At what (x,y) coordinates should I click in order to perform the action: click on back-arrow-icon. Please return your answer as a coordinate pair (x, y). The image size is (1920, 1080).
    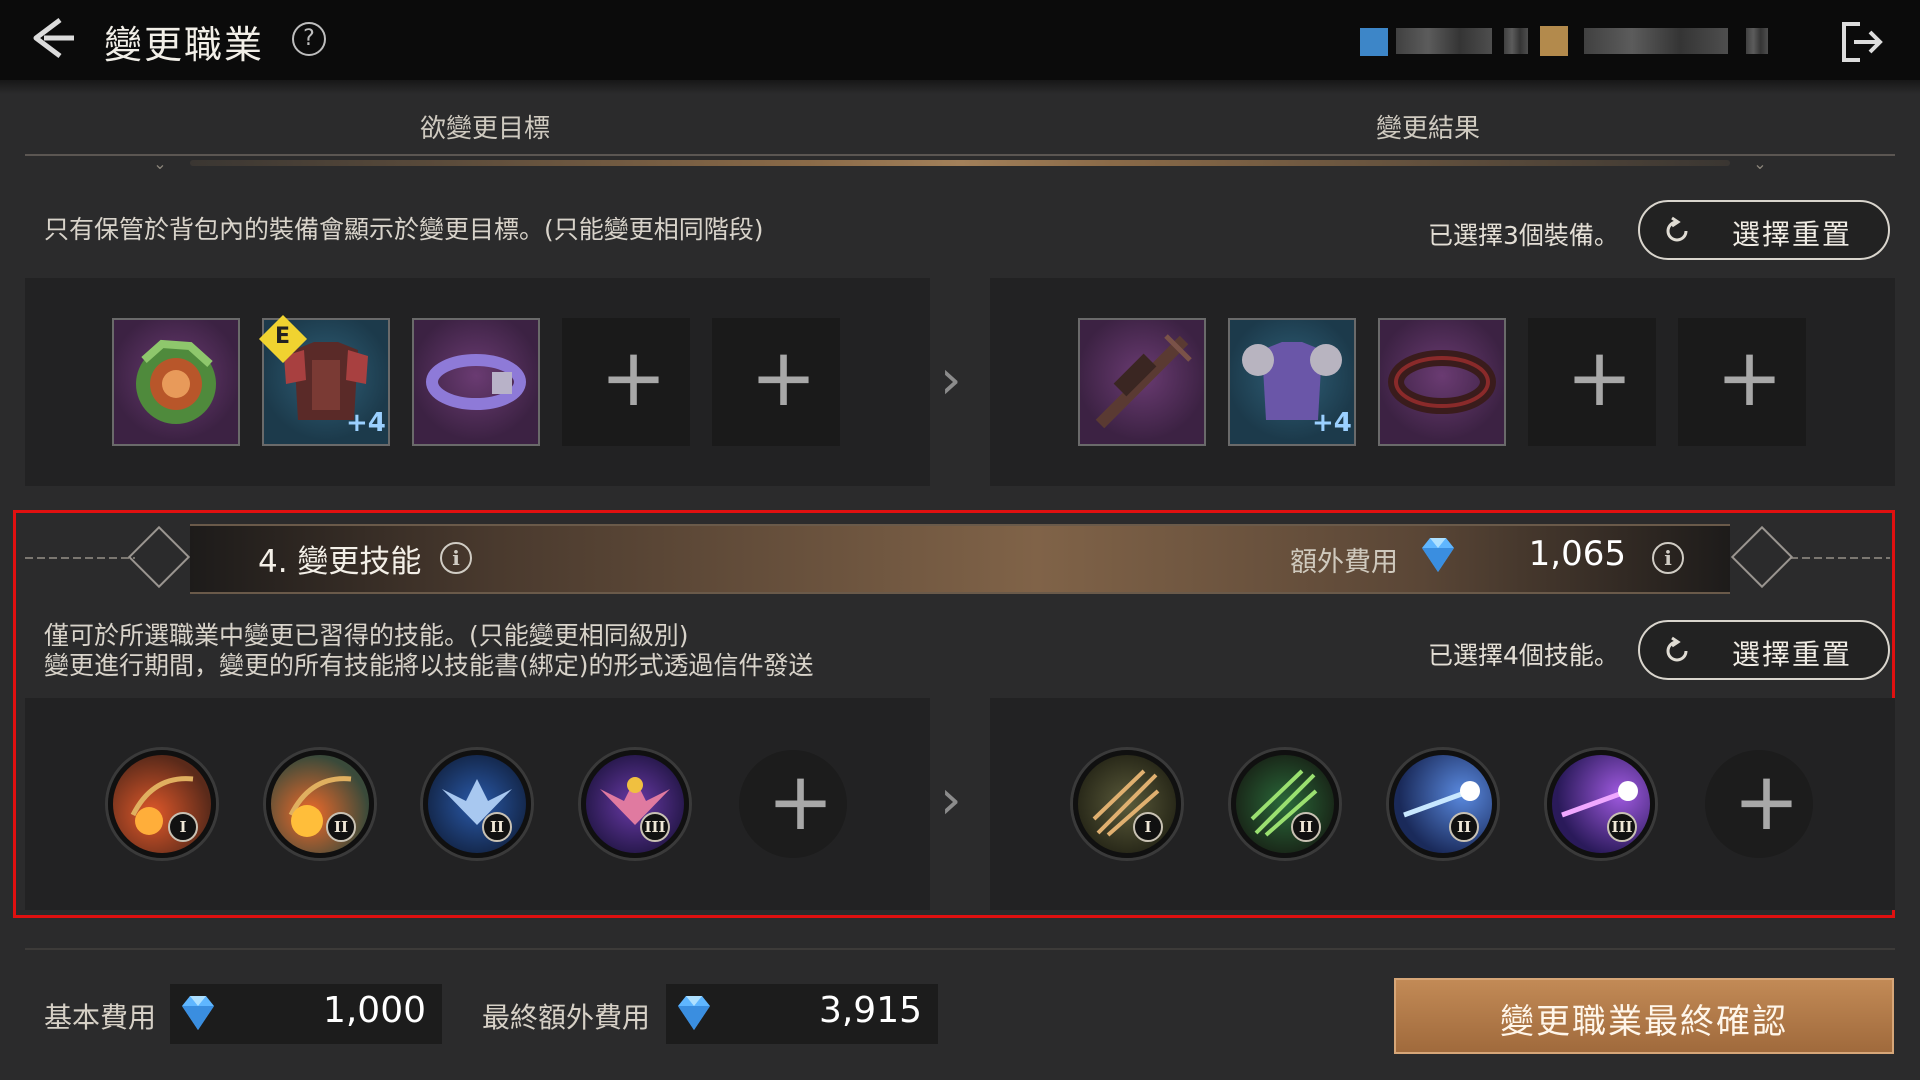
    Looking at the image, I should click on (54, 38).